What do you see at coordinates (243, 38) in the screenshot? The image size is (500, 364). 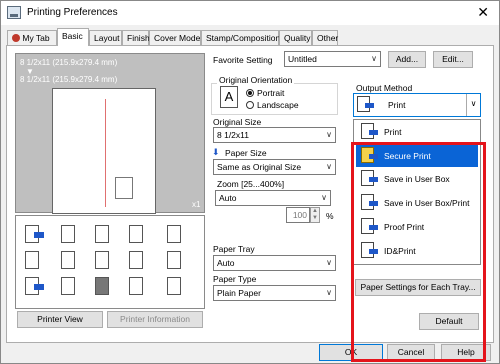 I see `tab-label: Stamp/Composition` at bounding box center [243, 38].